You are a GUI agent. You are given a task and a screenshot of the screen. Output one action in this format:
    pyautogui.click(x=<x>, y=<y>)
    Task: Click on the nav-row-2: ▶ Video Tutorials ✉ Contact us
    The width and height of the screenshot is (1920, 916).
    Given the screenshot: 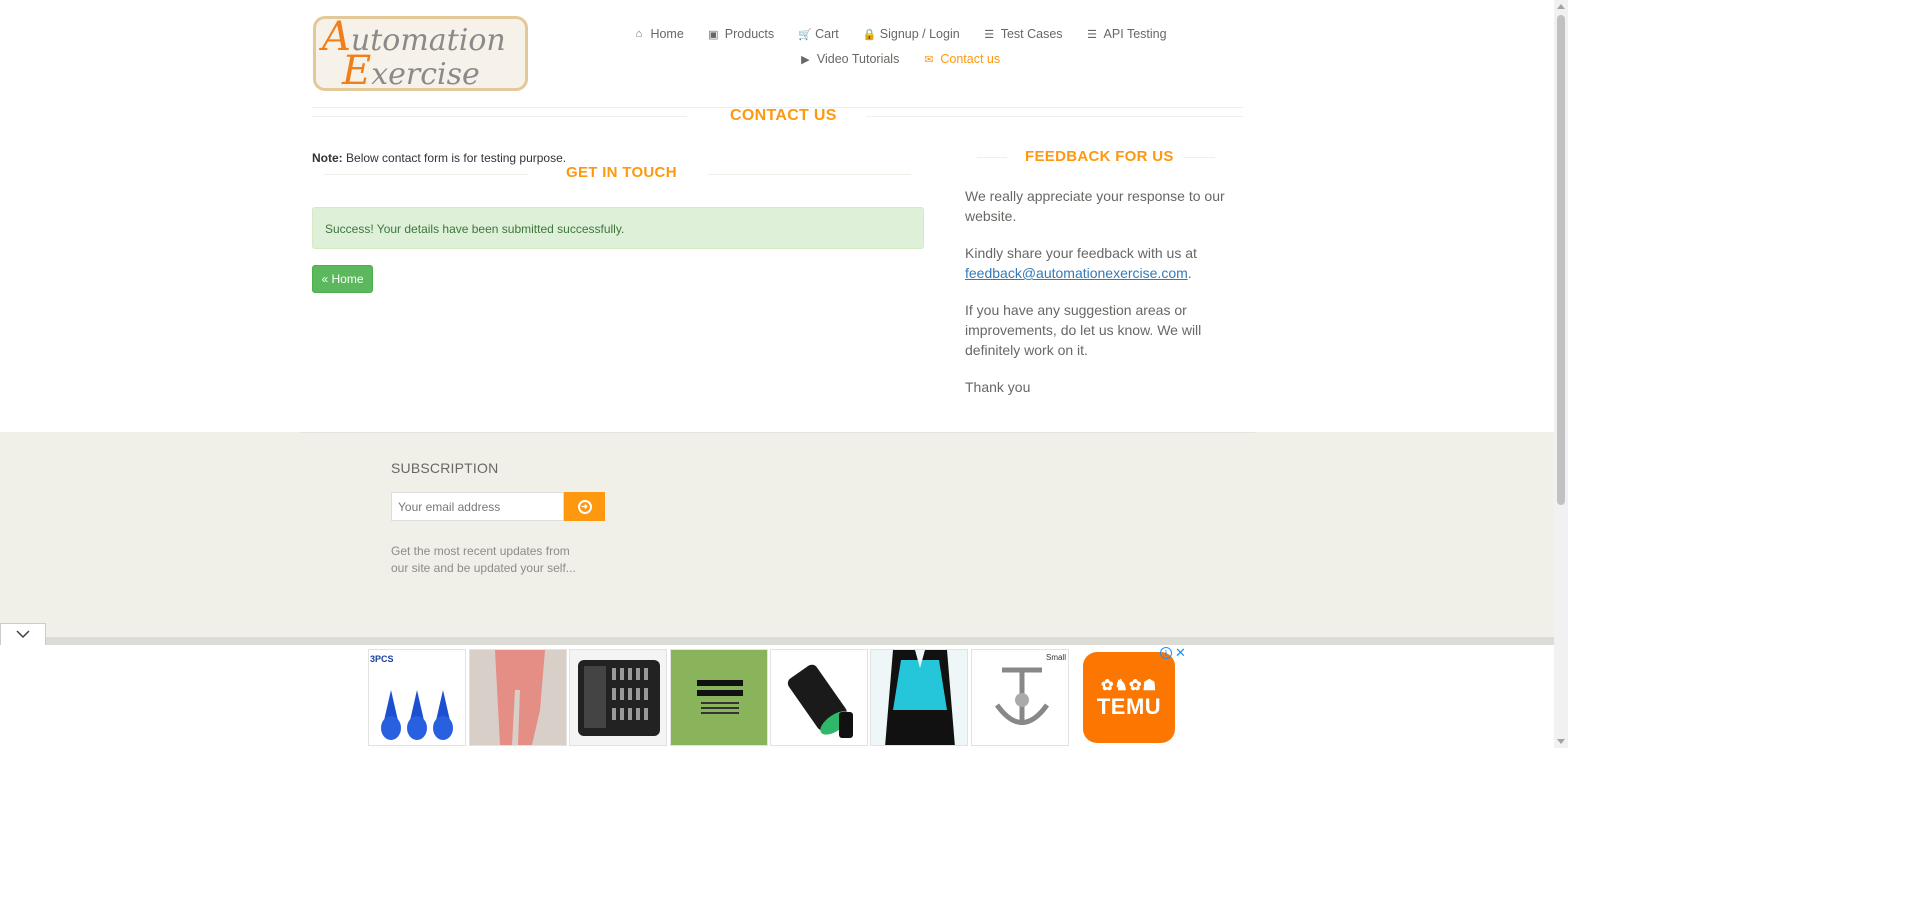 What is the action you would take?
    pyautogui.click(x=900, y=59)
    